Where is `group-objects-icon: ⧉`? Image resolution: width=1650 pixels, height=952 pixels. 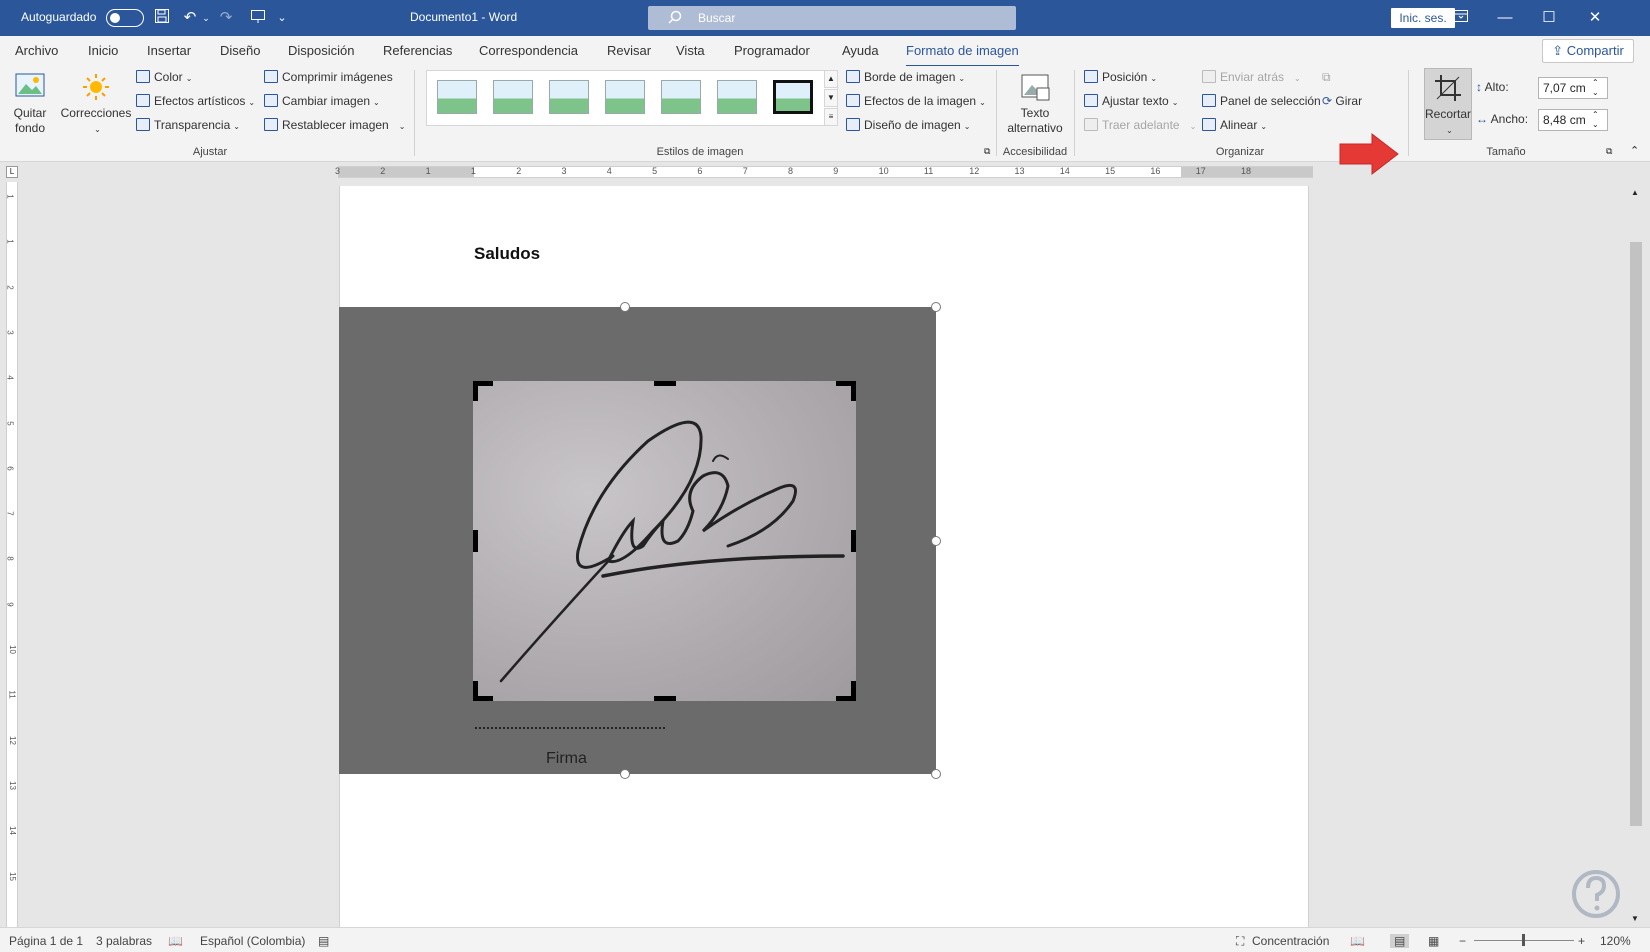
group-objects-icon: ⧉ is located at coordinates (1326, 77).